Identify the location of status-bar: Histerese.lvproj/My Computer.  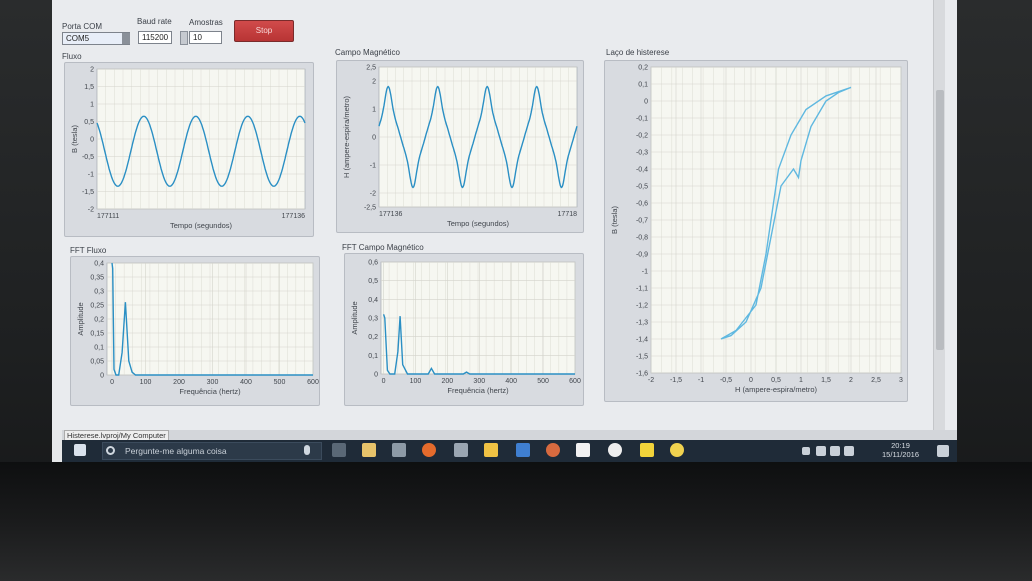
(509, 436).